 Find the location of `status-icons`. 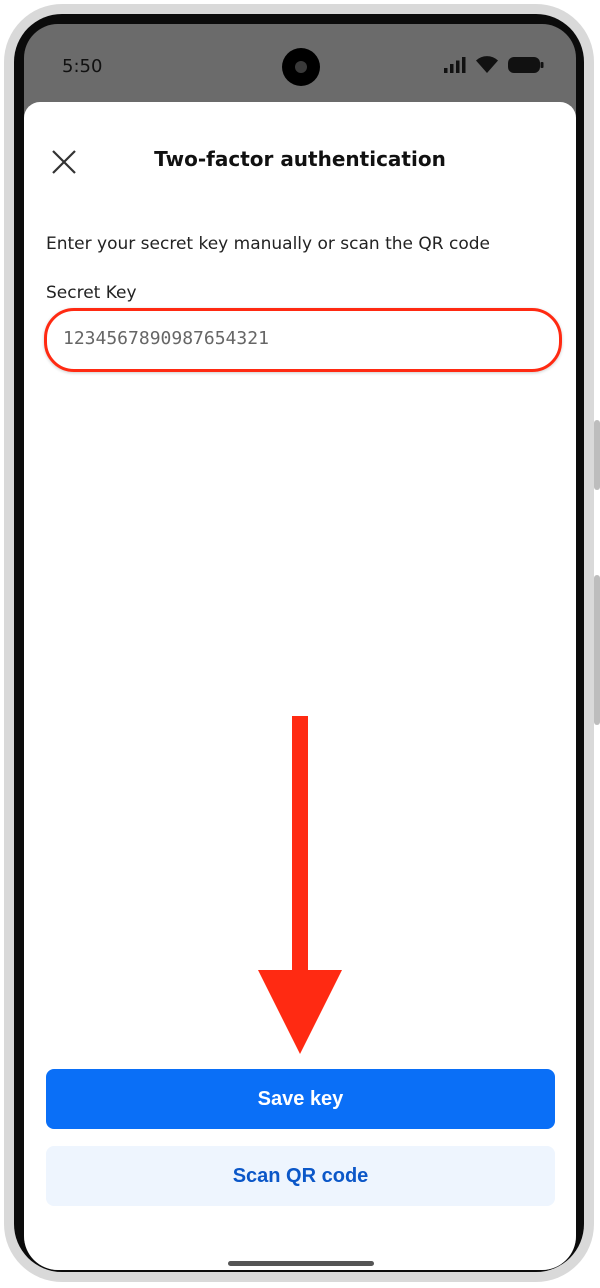

status-icons is located at coordinates (494, 64).